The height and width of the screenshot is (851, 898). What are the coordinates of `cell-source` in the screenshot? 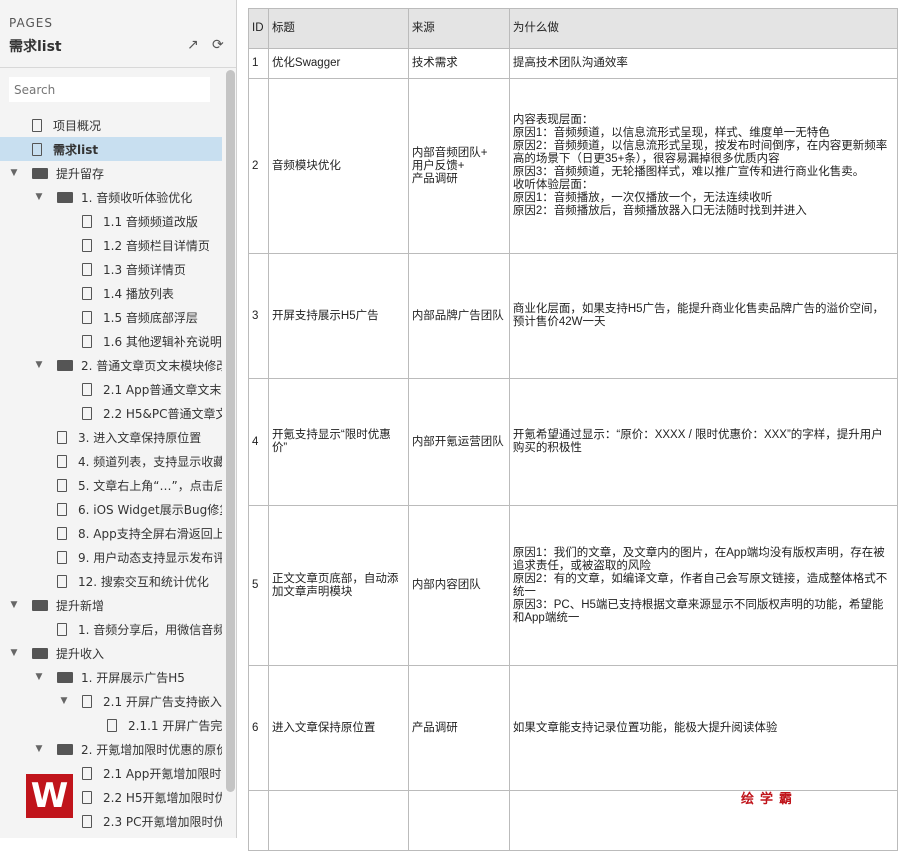 It's located at (458, 820).